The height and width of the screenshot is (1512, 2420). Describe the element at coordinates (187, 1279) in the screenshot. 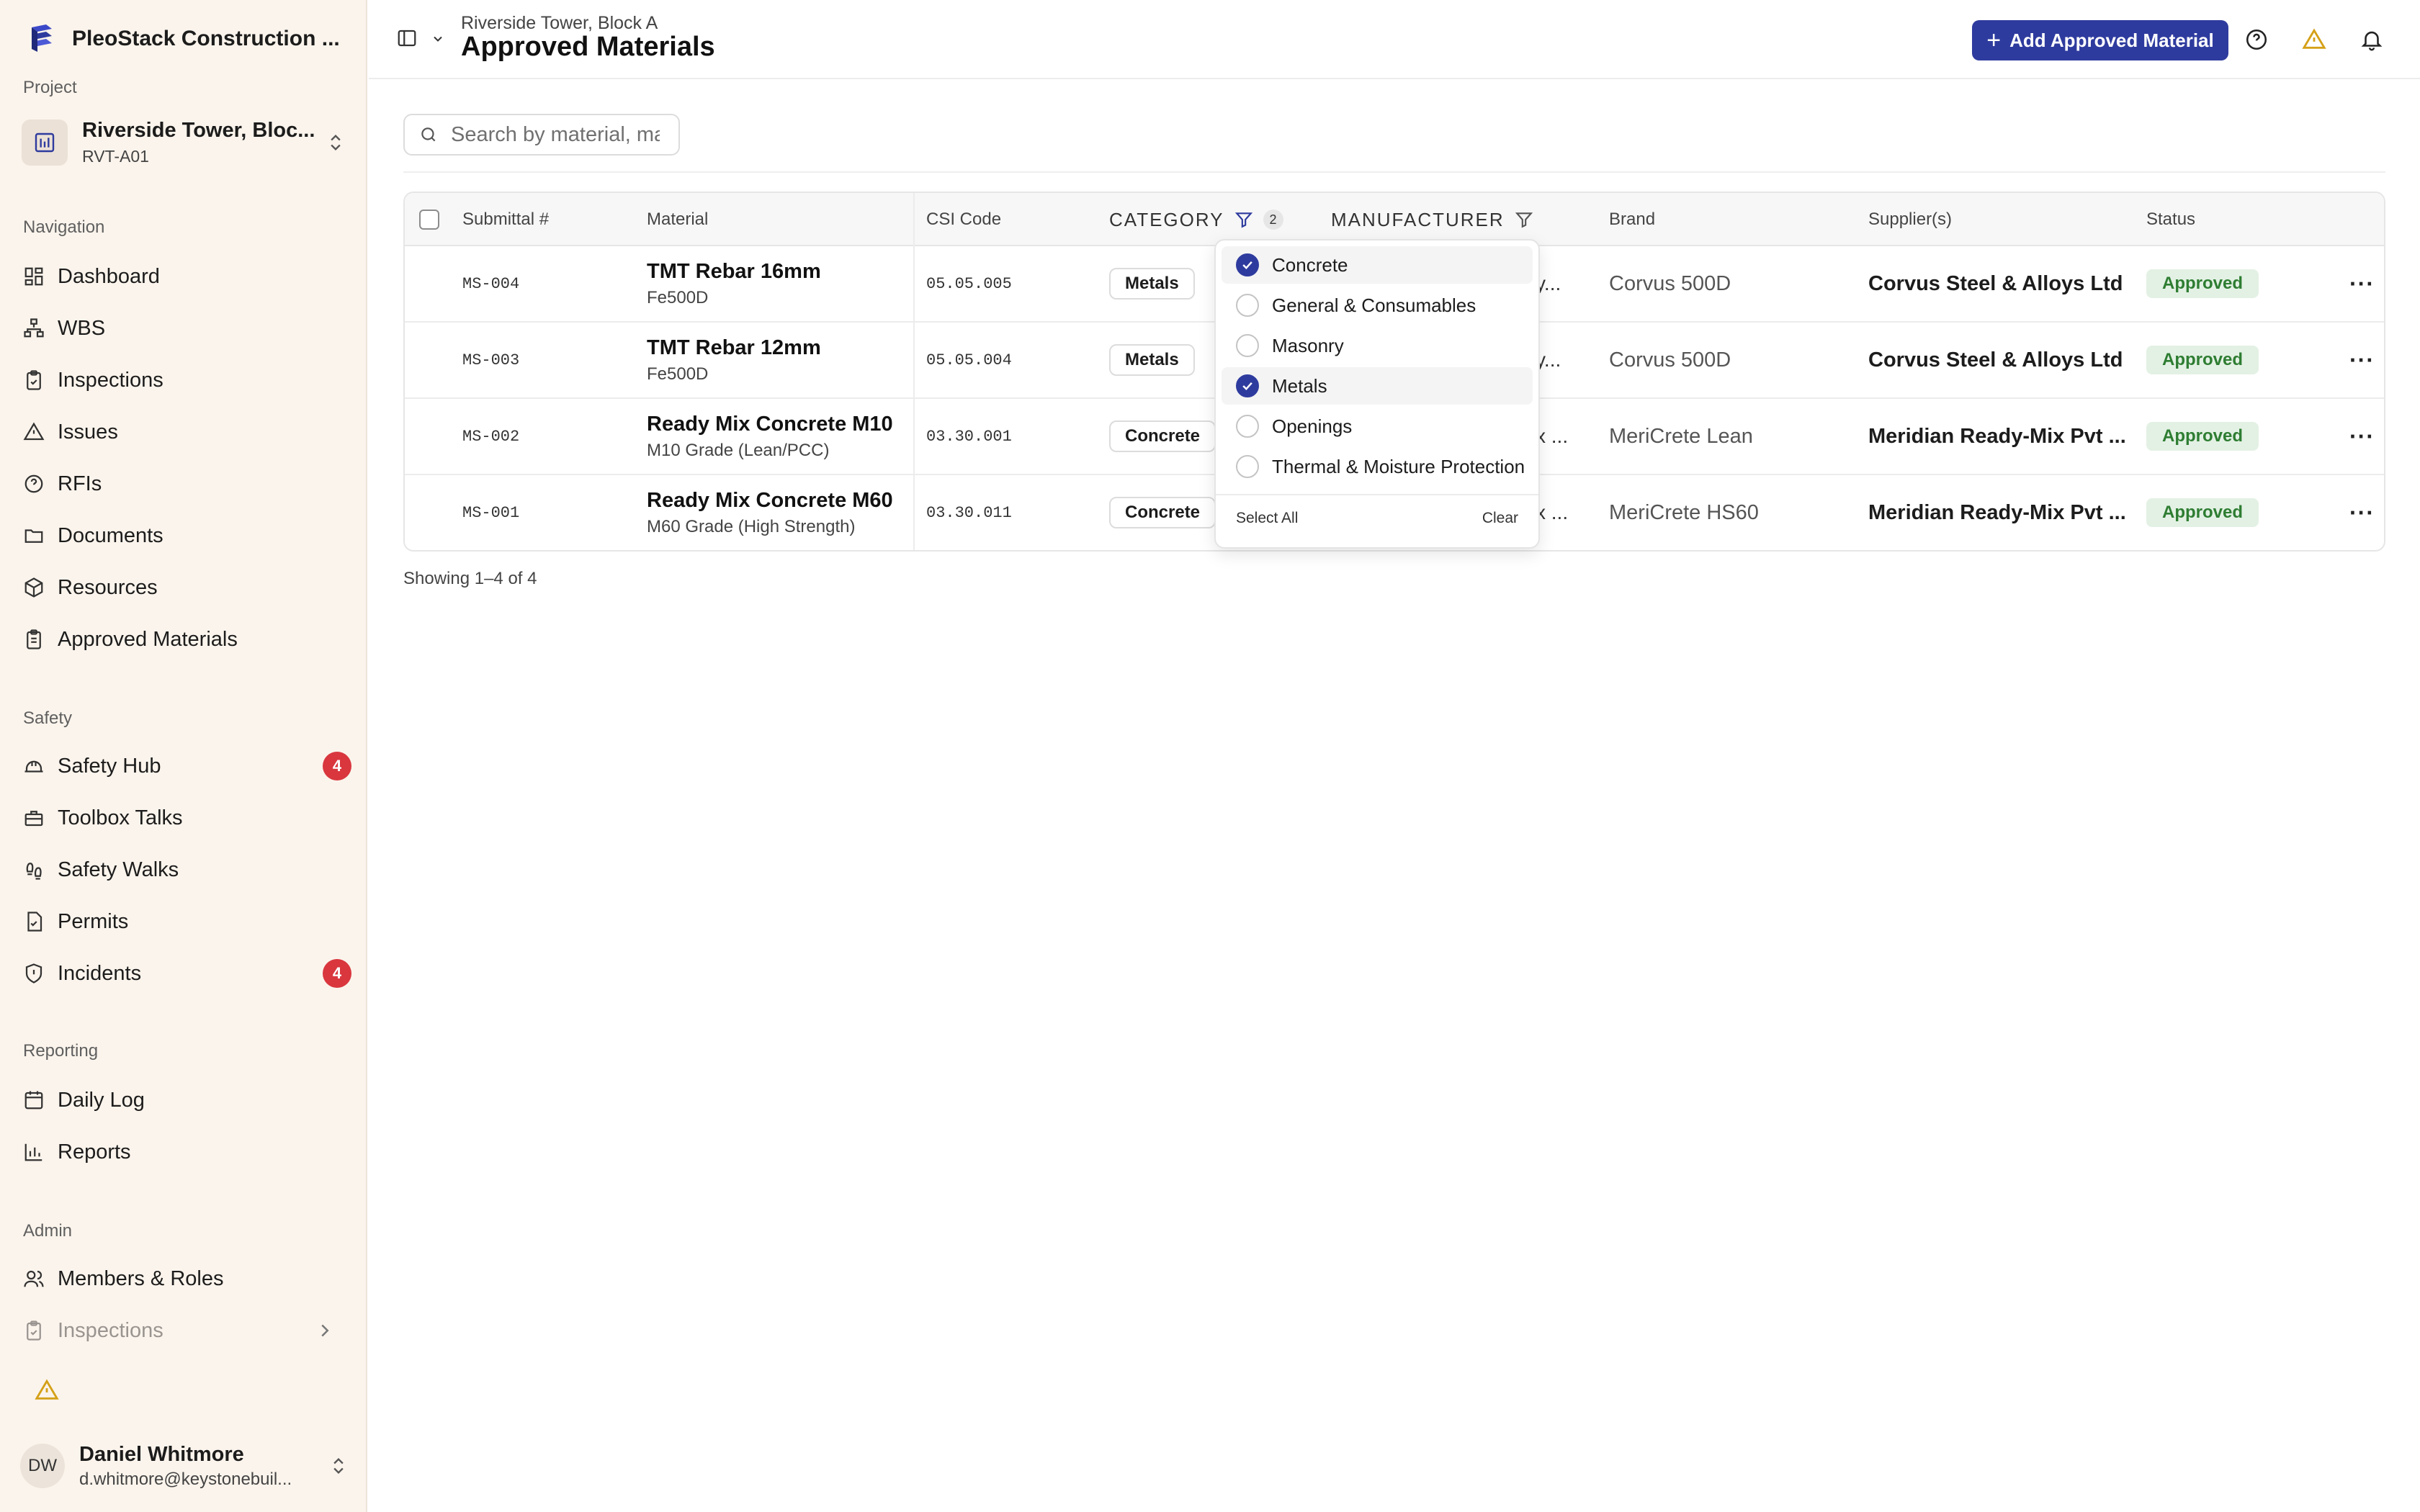

I see `nav-item-members-roles: Members & Roles` at that location.